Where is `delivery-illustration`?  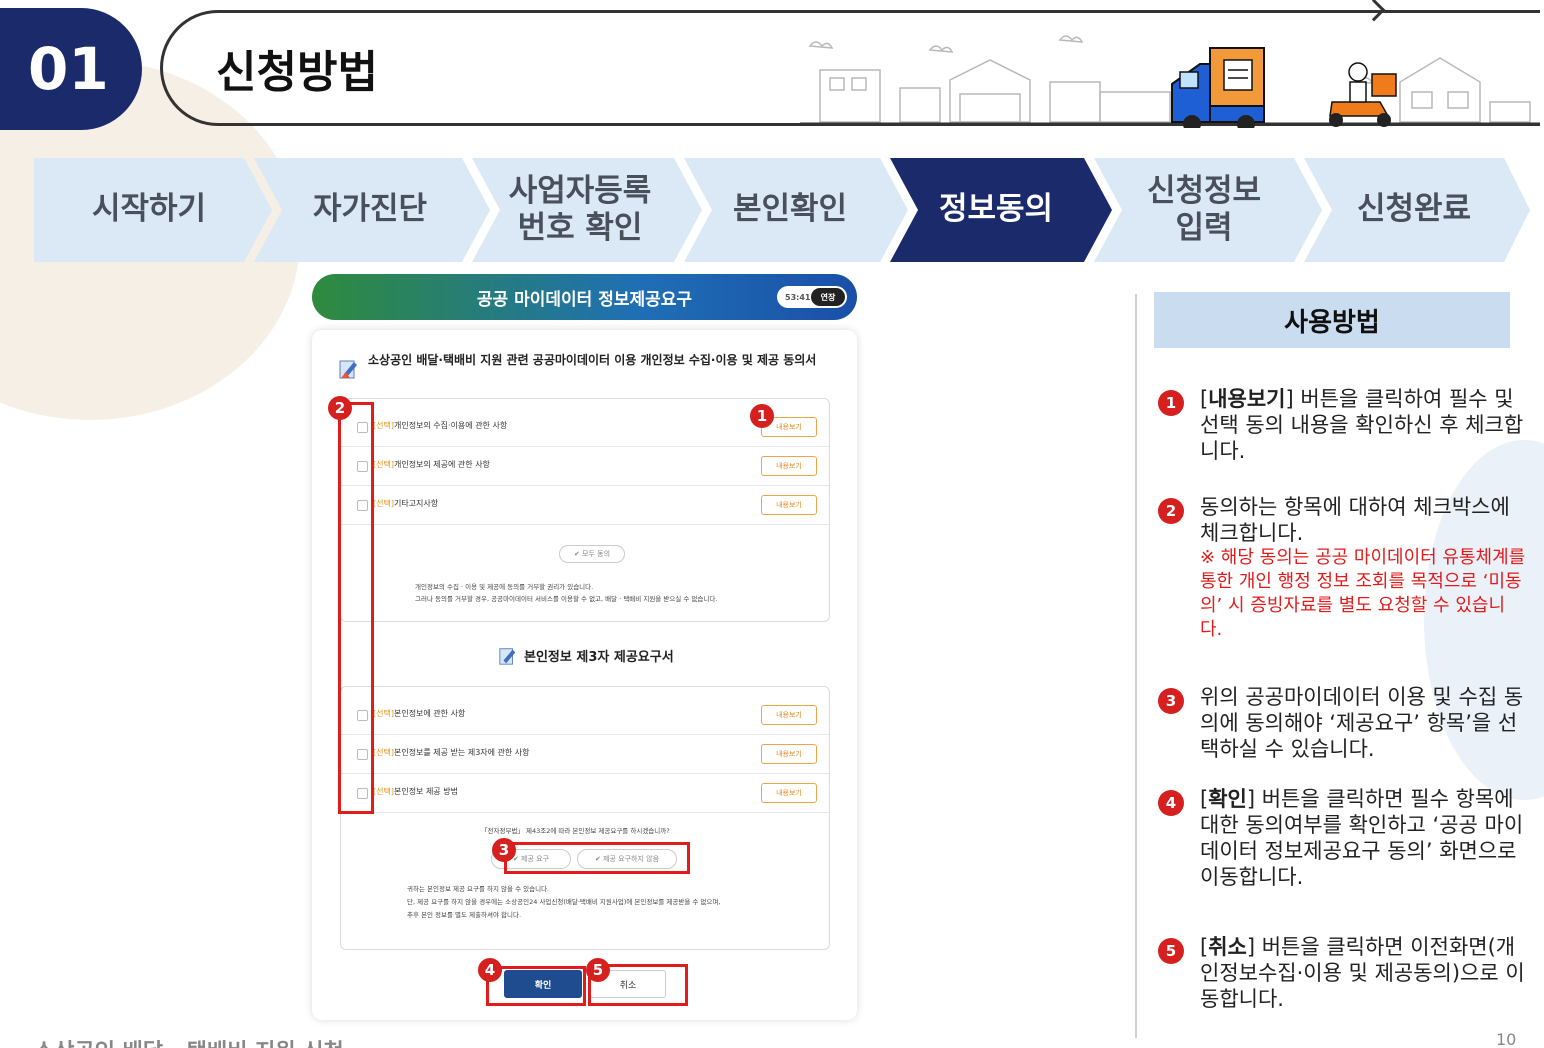 delivery-illustration is located at coordinates (1170, 81).